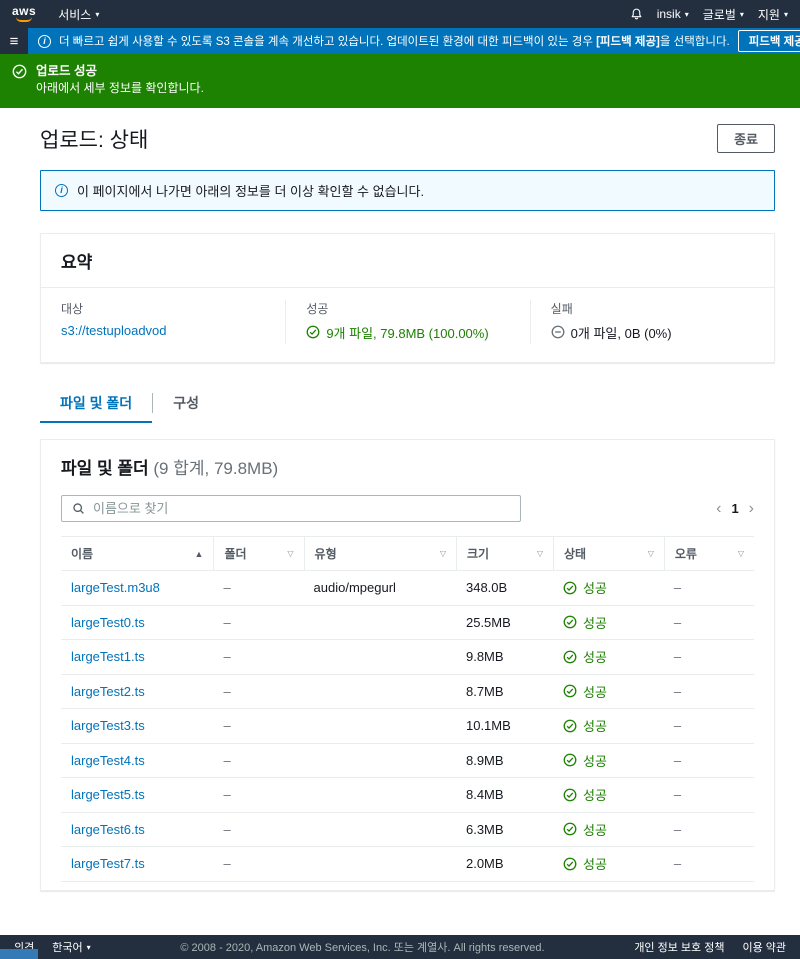 This screenshot has width=800, height=959. Describe the element at coordinates (751, 508) in the screenshot. I see `next-page-button: ›` at that location.